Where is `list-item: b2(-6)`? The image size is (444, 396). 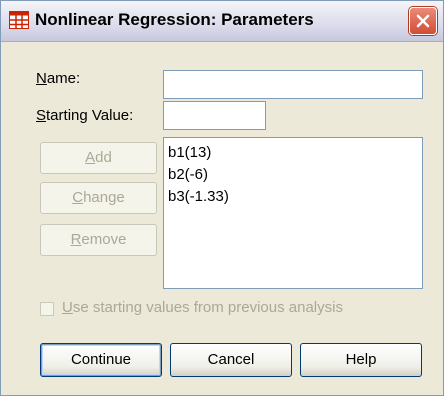 list-item: b2(-6) is located at coordinates (293, 175).